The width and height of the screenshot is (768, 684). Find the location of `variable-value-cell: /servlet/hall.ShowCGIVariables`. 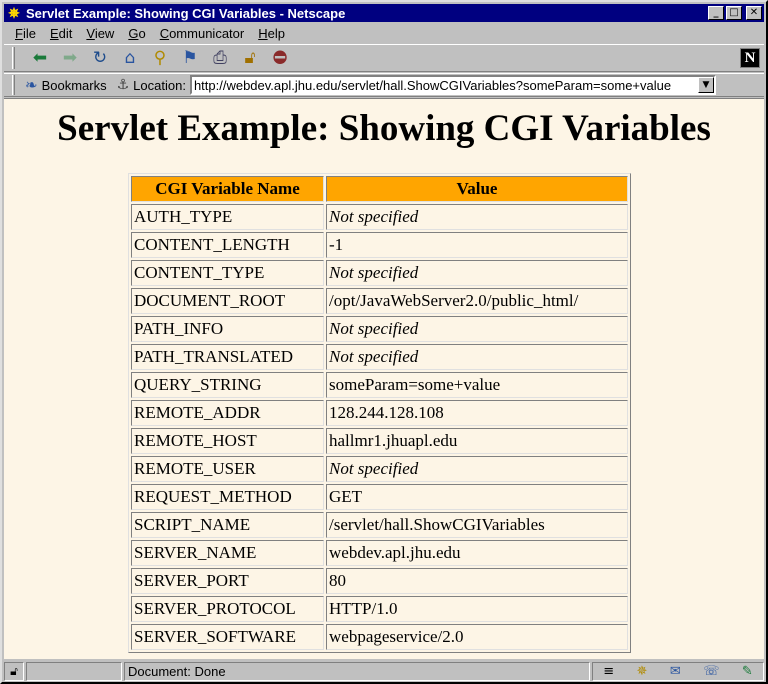

variable-value-cell: /servlet/hall.ShowCGIVariables is located at coordinates (477, 525).